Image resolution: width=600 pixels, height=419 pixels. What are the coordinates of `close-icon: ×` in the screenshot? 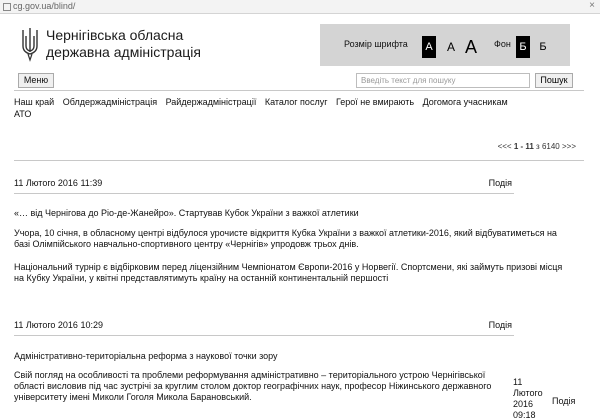 It's located at (592, 5).